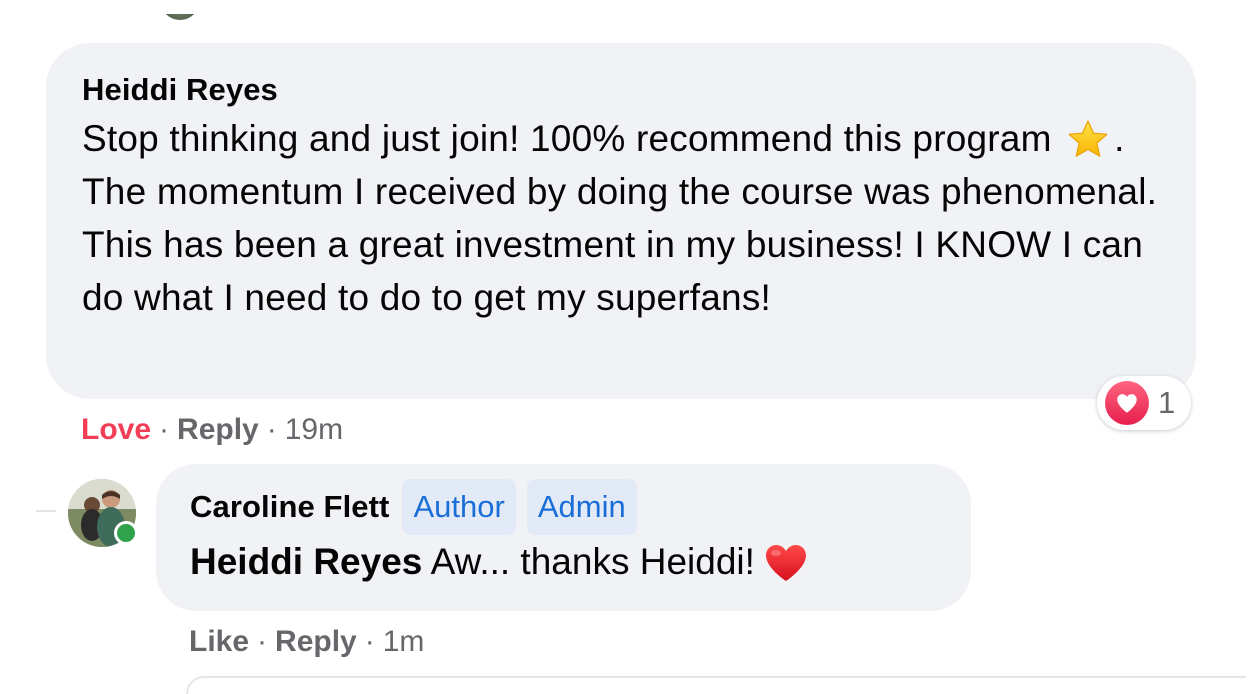  What do you see at coordinates (1127, 403) in the screenshot?
I see `love-reaction-icon` at bounding box center [1127, 403].